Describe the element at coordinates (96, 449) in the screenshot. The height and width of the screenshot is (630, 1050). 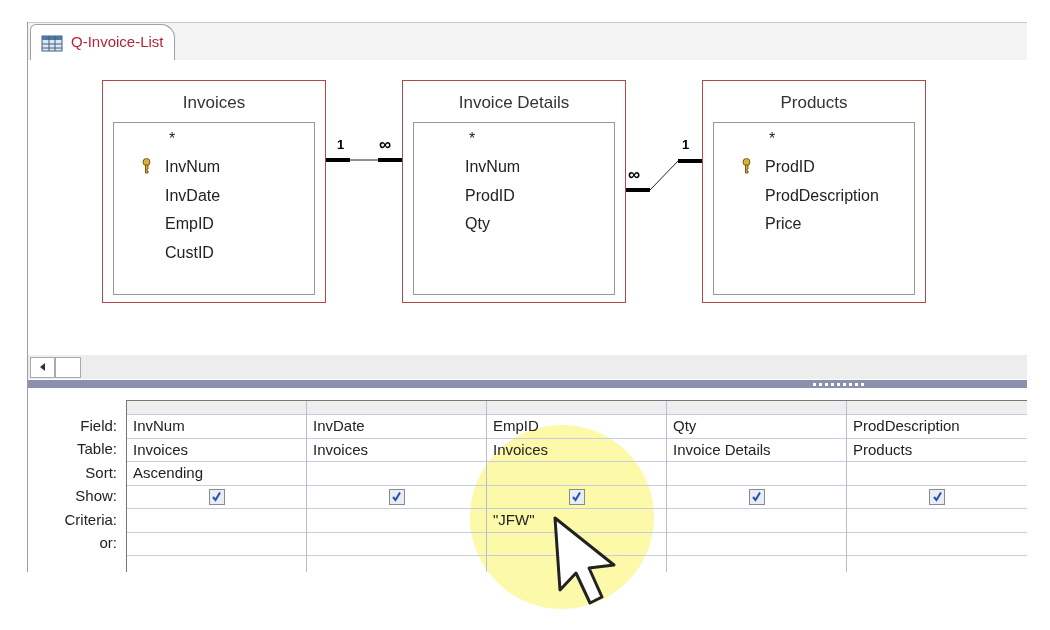
I see `row-label: Table:` at that location.